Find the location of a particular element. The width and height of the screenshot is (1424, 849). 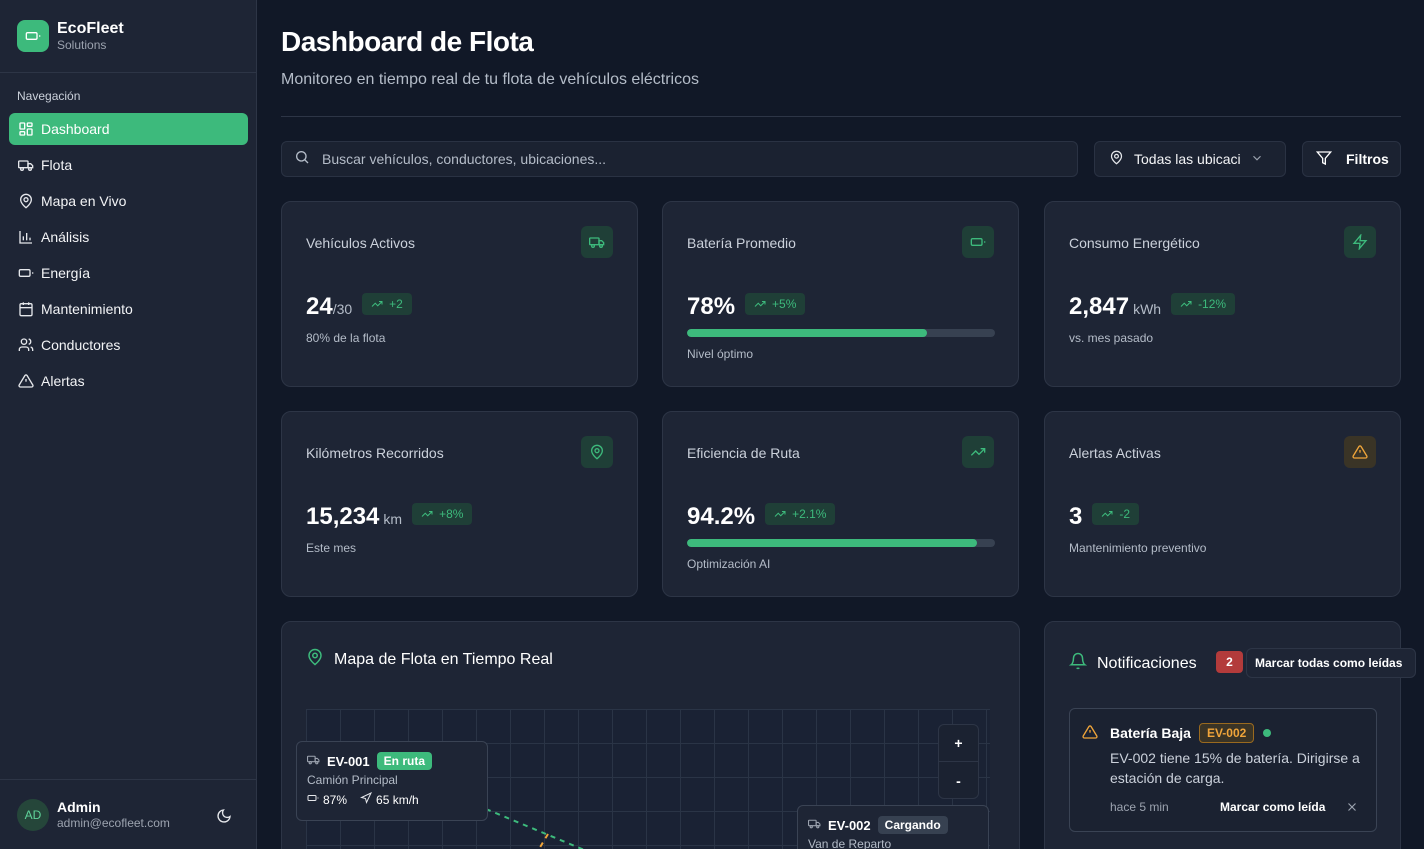

sidebar-item-label: Mantenimiento is located at coordinates (87, 309).